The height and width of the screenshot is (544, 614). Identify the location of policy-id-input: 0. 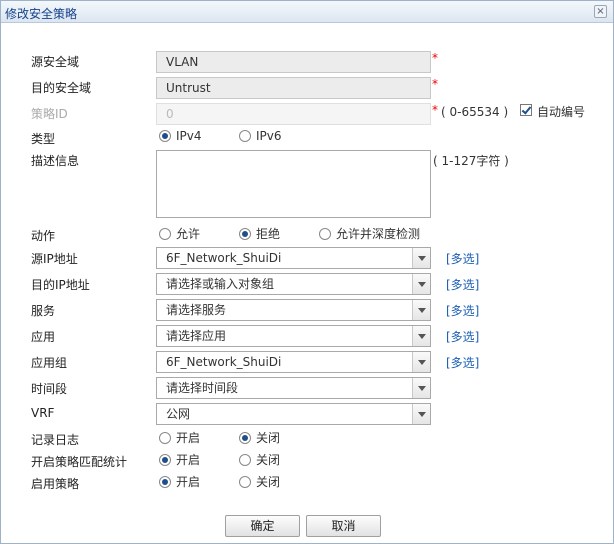
(293, 114).